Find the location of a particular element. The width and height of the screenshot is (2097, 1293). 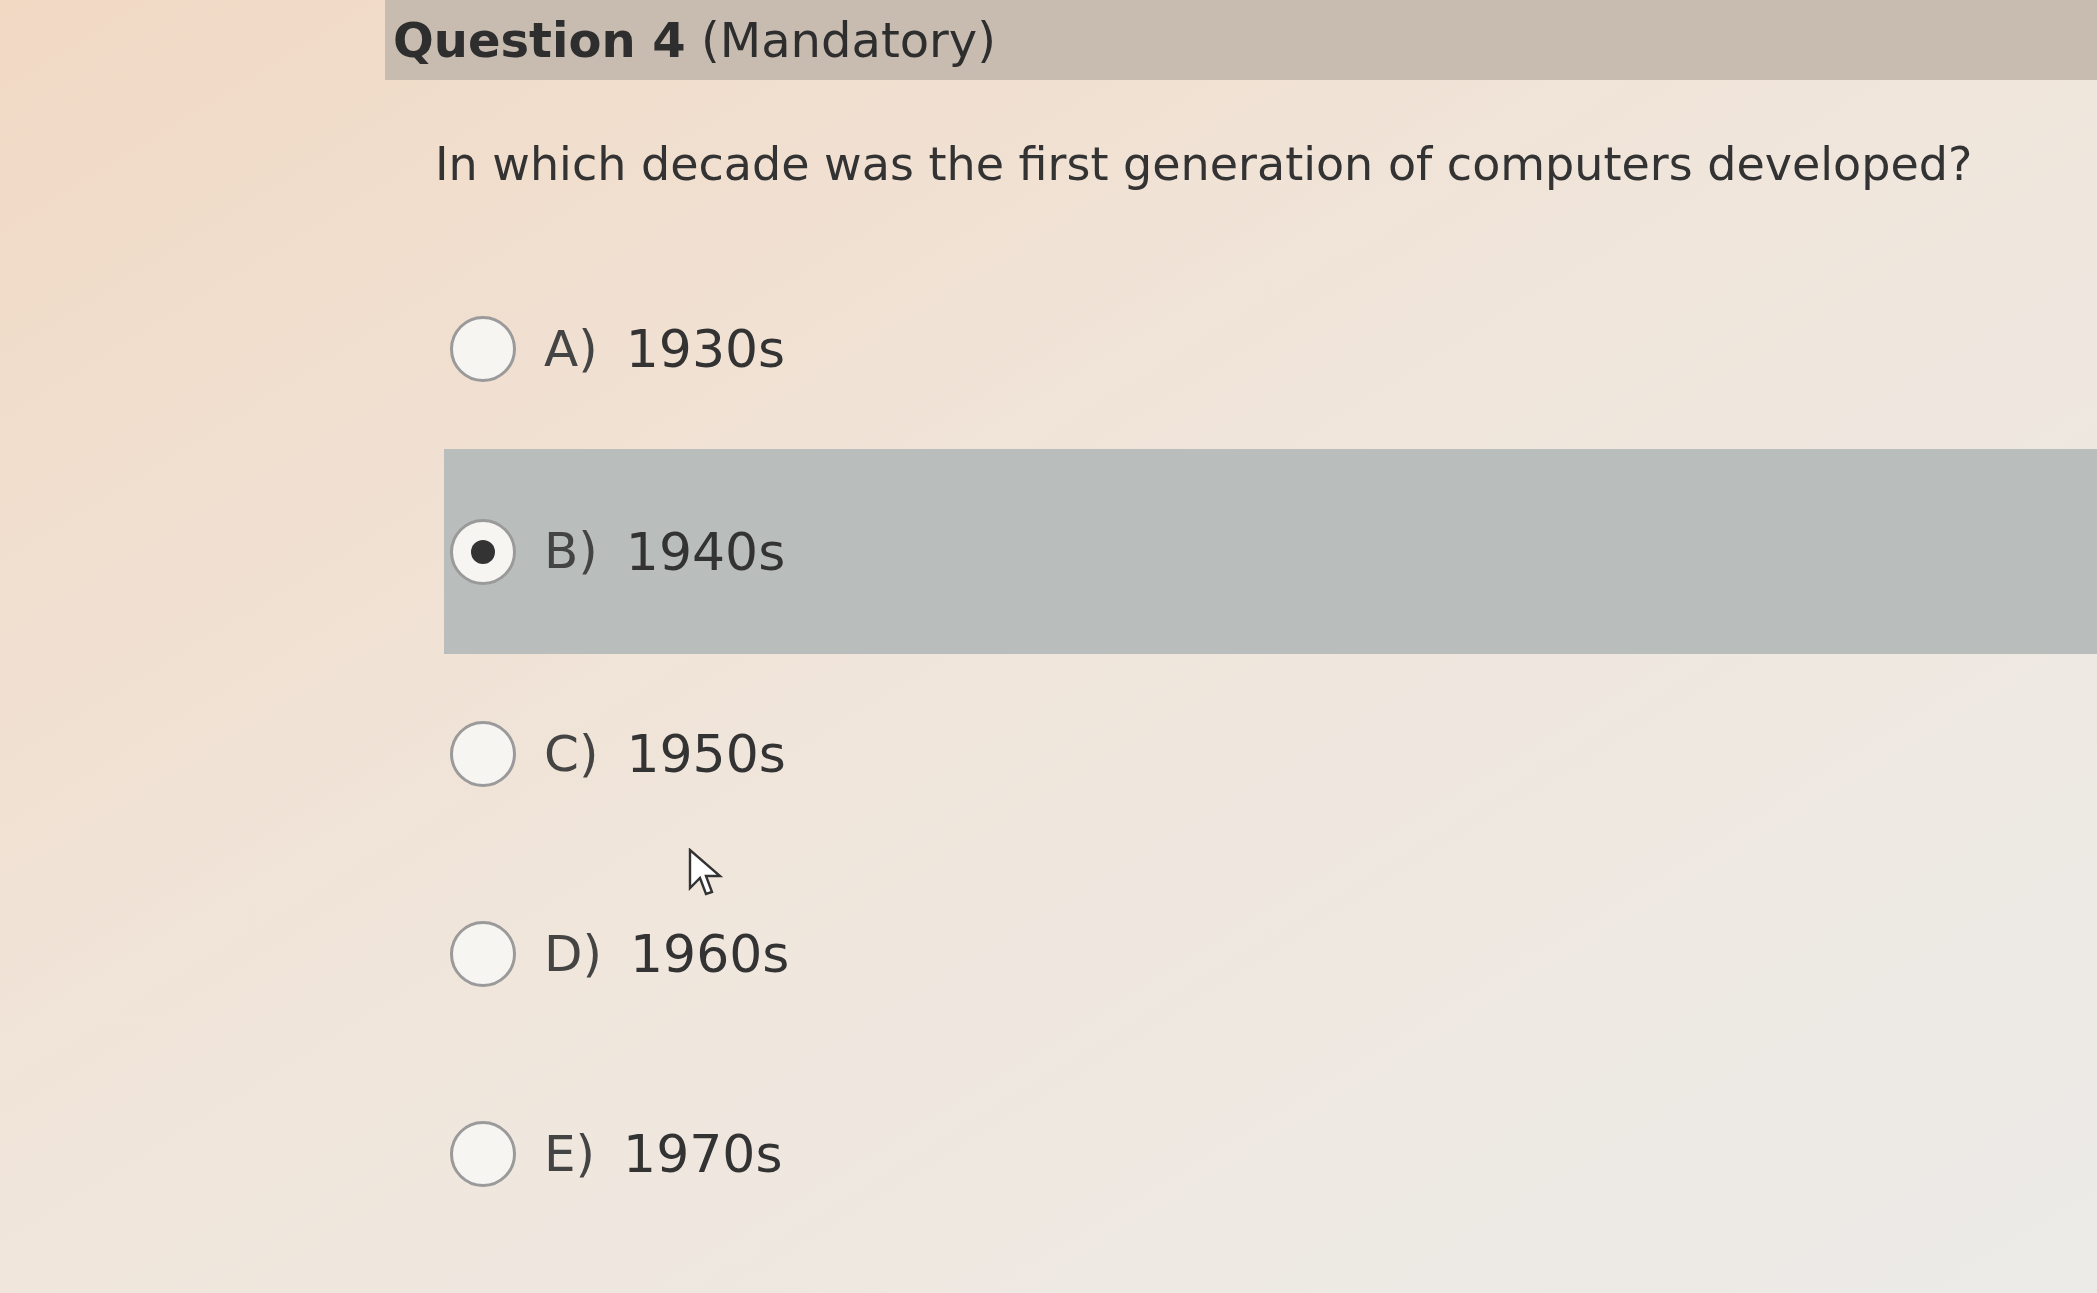

question-text: In which decade was the first generation of computers developed? is located at coordinates (1204, 164).